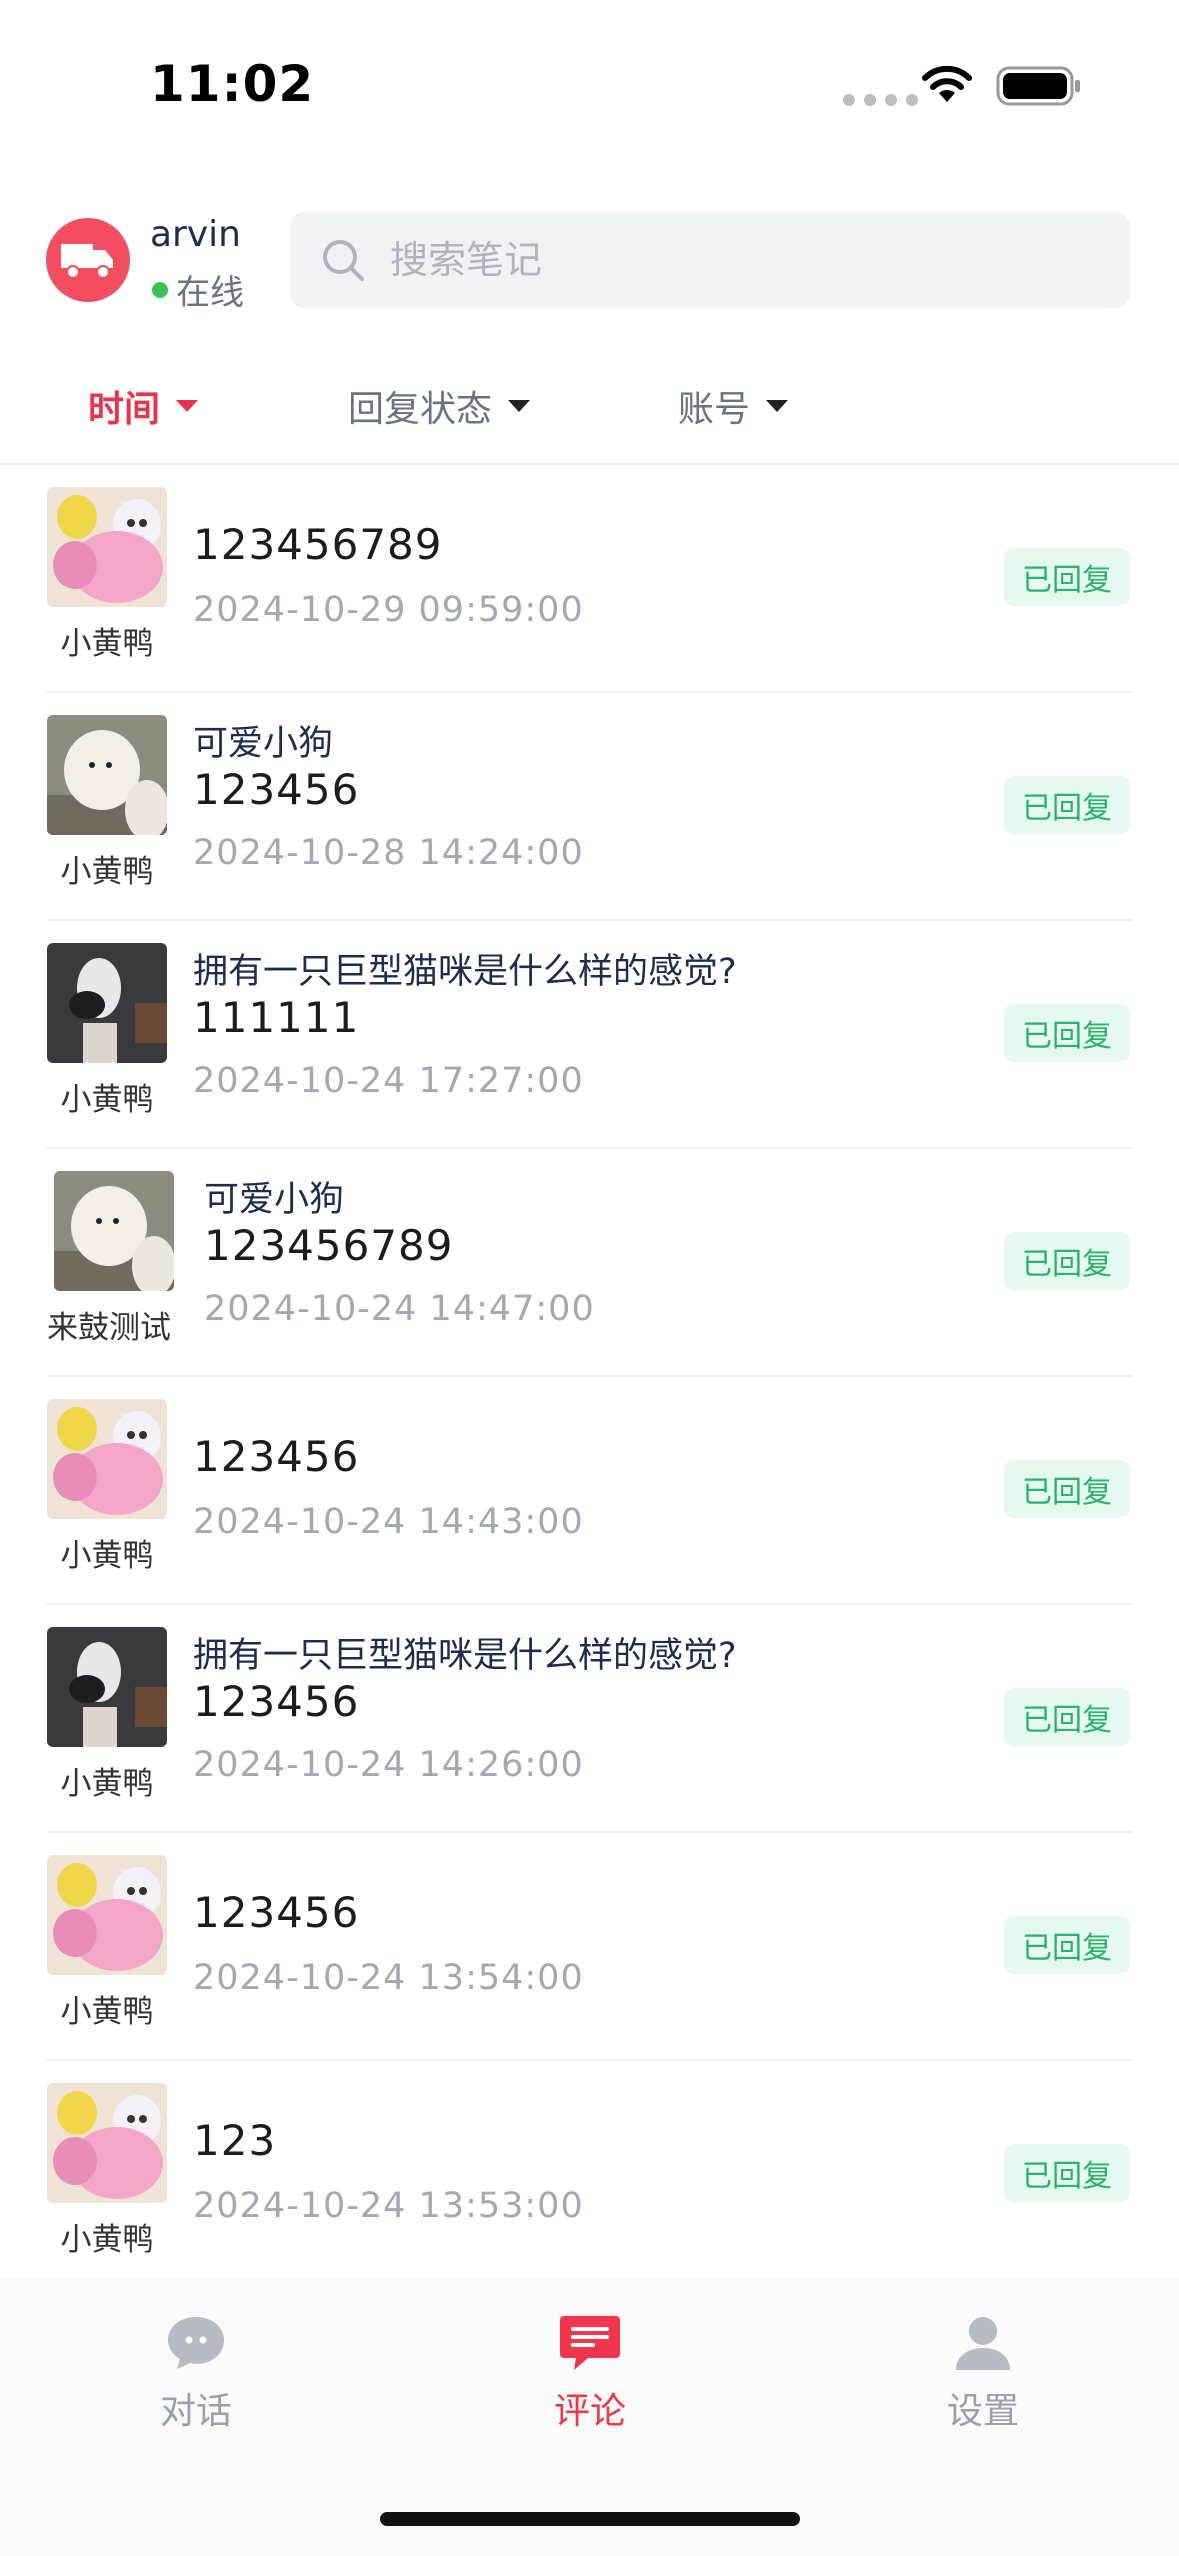  I want to click on comment-time: 2024-10-24 14:26:00, so click(388, 1765).